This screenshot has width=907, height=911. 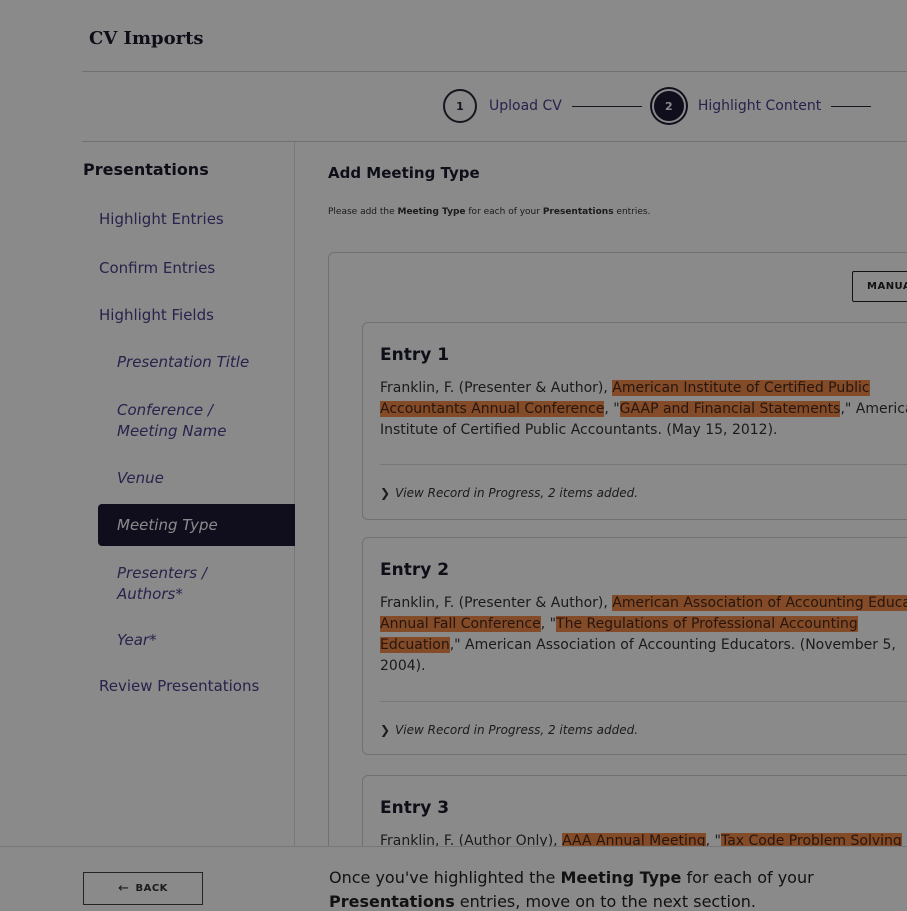 What do you see at coordinates (146, 38) in the screenshot?
I see `page-title: CV Imports` at bounding box center [146, 38].